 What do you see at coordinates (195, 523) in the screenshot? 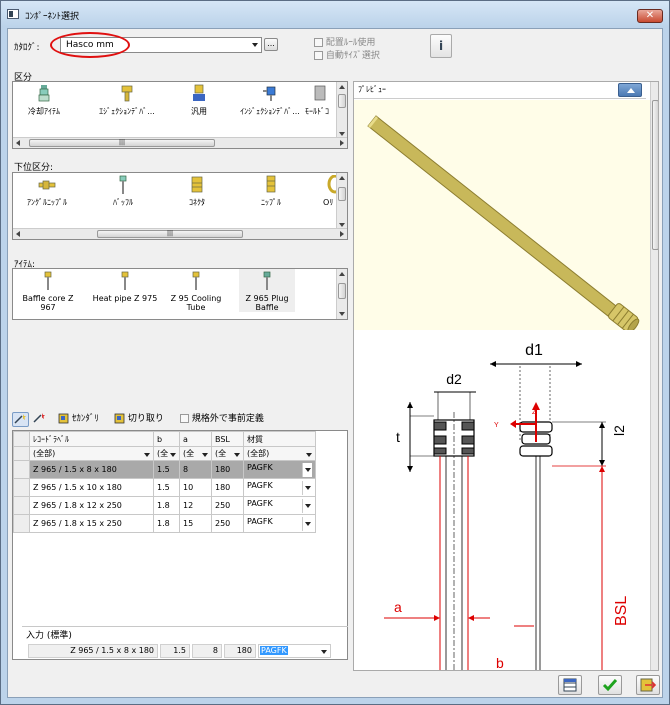
I see `cell-a: 15` at bounding box center [195, 523].